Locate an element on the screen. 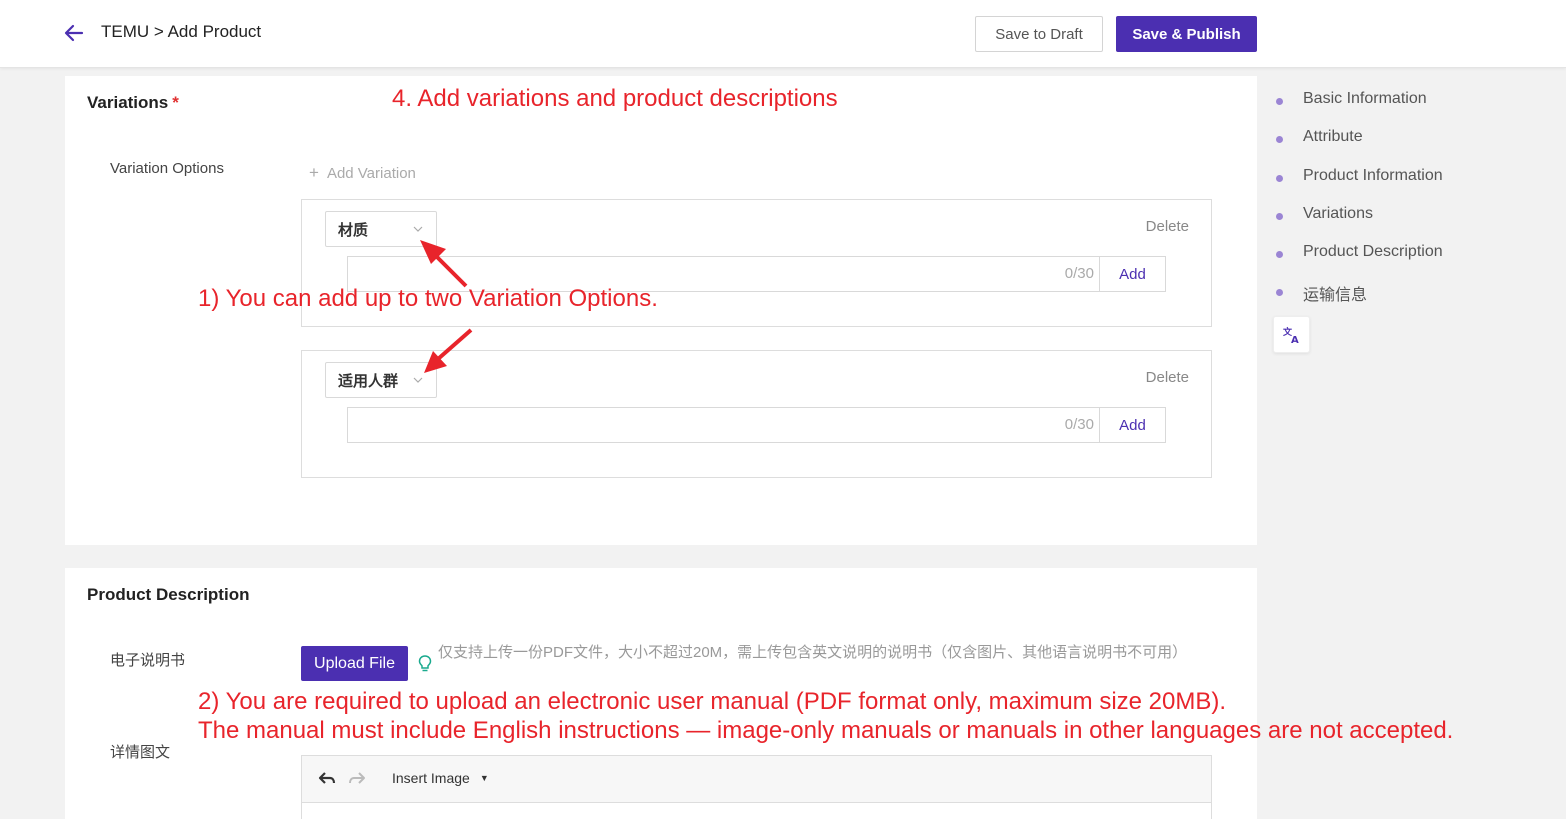 The image size is (1566, 819). nav-item-label: Basic Information is located at coordinates (1365, 98).